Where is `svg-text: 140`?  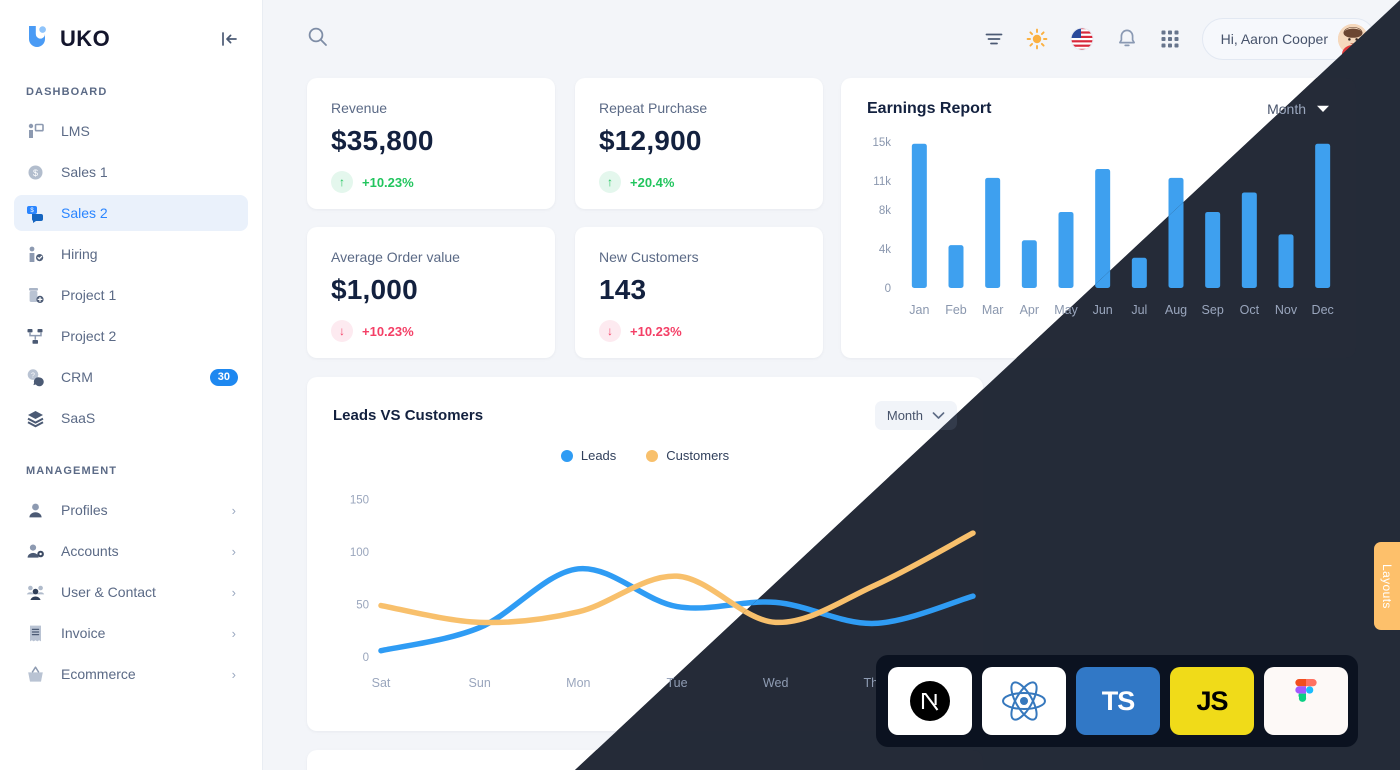
svg-text: 140 is located at coordinates (1186, 578).